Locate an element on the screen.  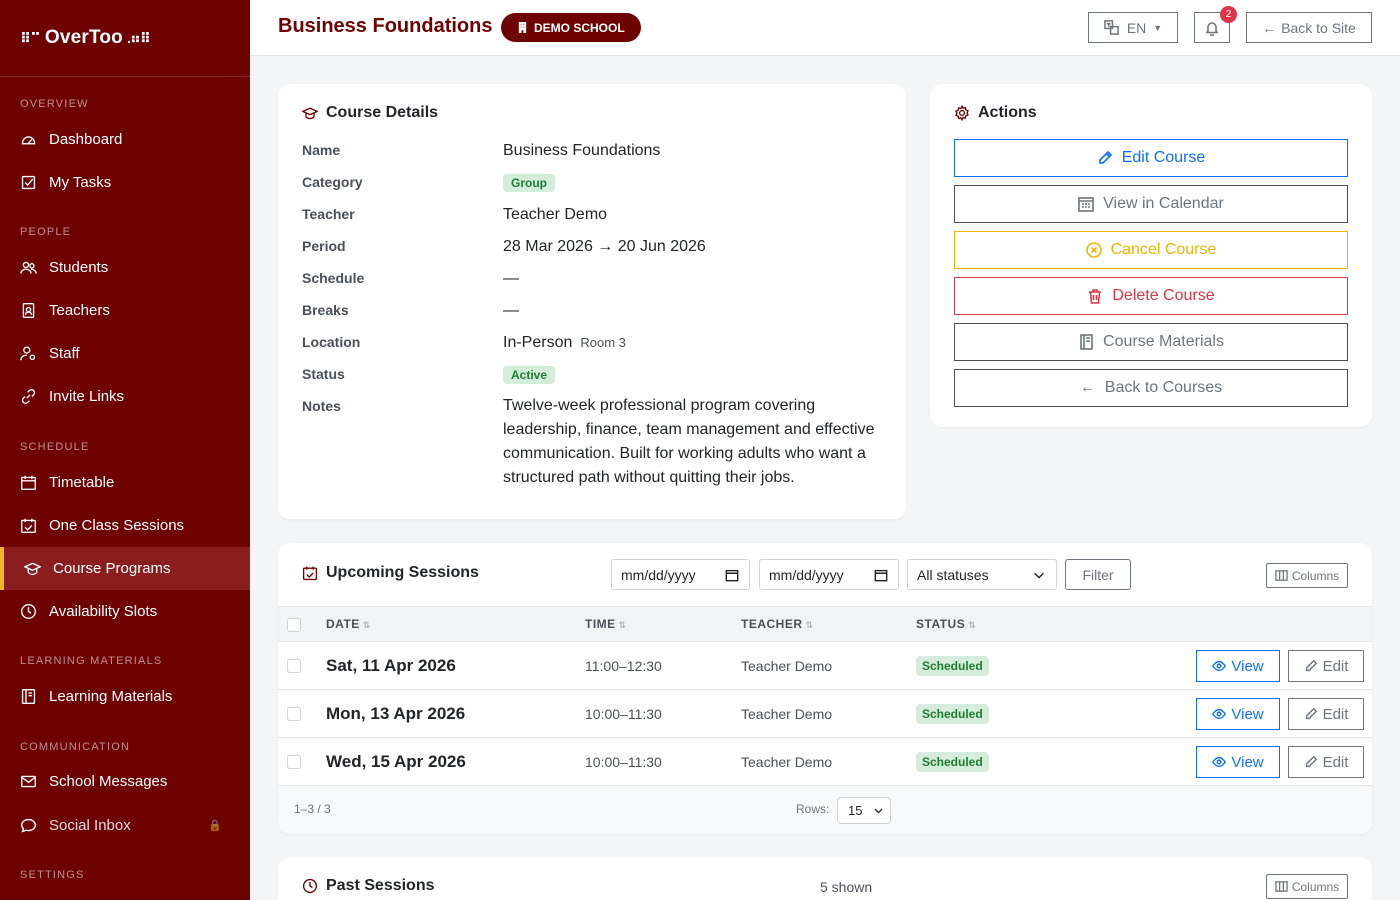
column-status: STATUS ⇅ is located at coordinates (946, 624).